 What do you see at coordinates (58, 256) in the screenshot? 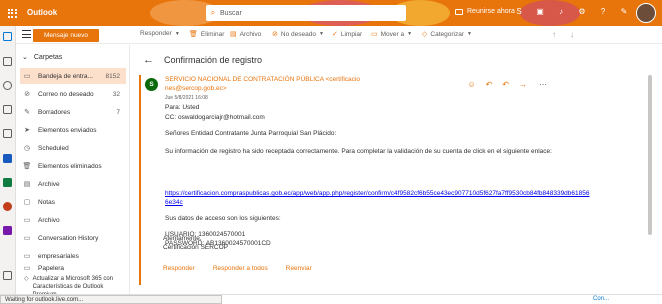
I see `folder-label: empresariales` at bounding box center [58, 256].